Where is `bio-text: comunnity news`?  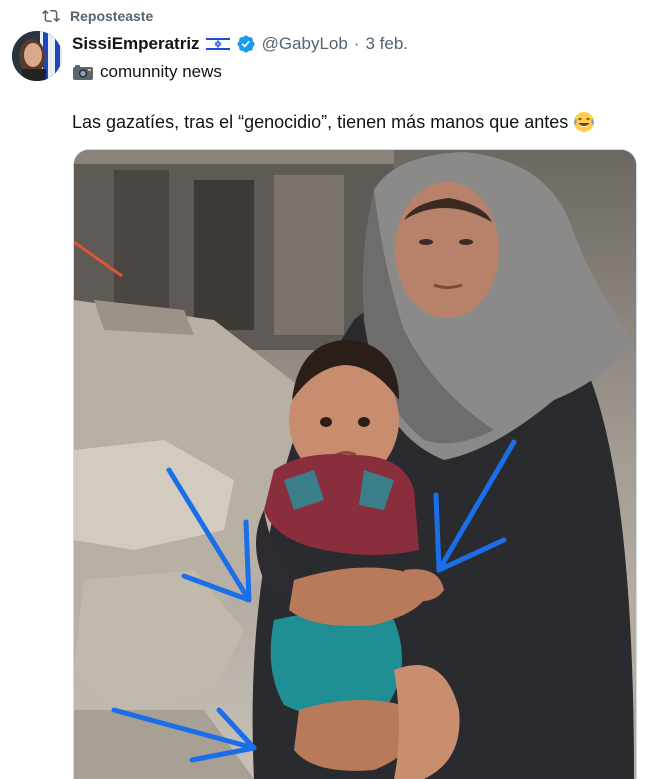
bio-text: comunnity news is located at coordinates (161, 71).